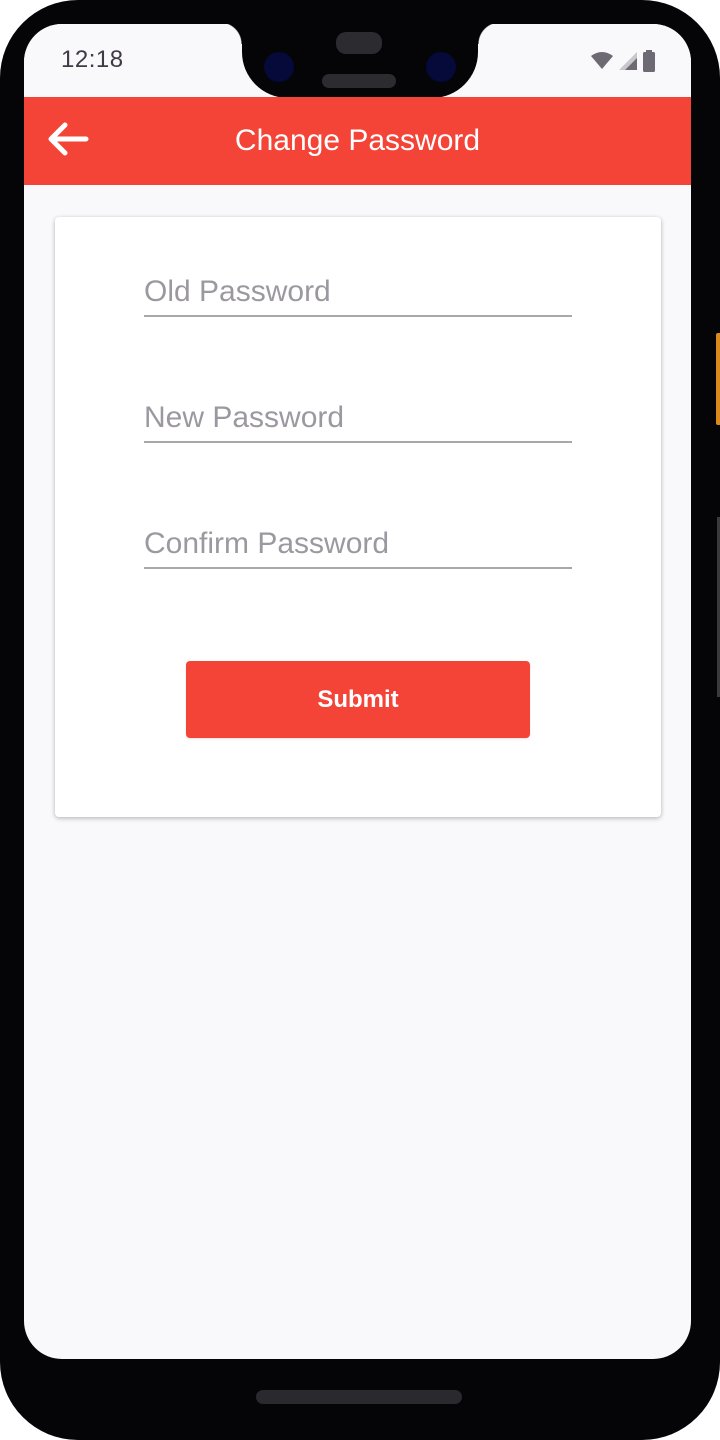  What do you see at coordinates (358, 699) in the screenshot?
I see `submit-button: Submit` at bounding box center [358, 699].